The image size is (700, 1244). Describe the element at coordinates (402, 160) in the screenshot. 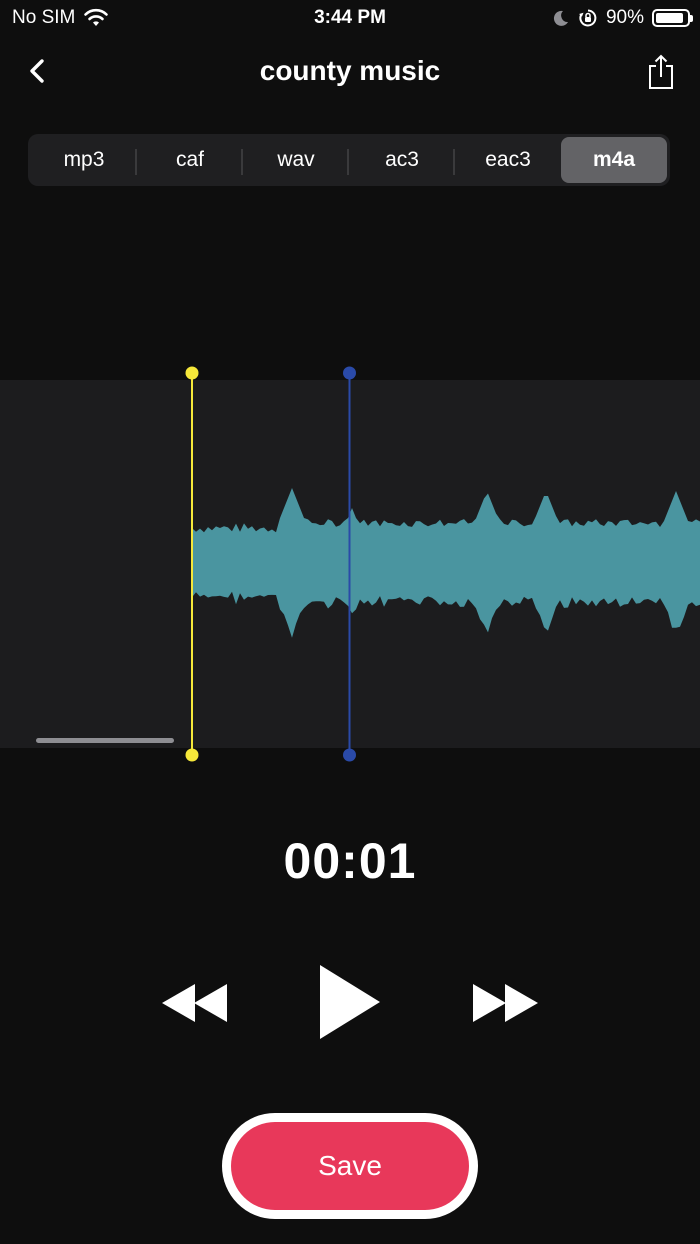

I see `format-option-ac3: ac3` at that location.